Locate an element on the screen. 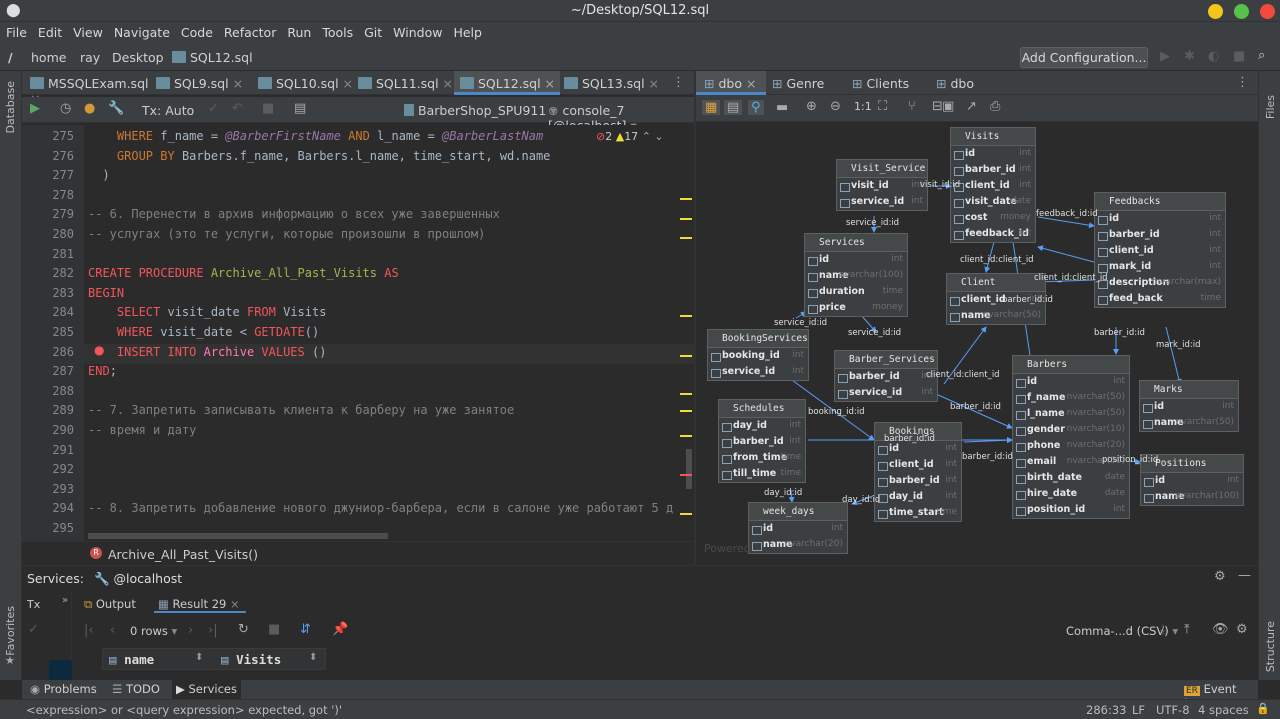  export-icon: ↗ is located at coordinates (971, 106).